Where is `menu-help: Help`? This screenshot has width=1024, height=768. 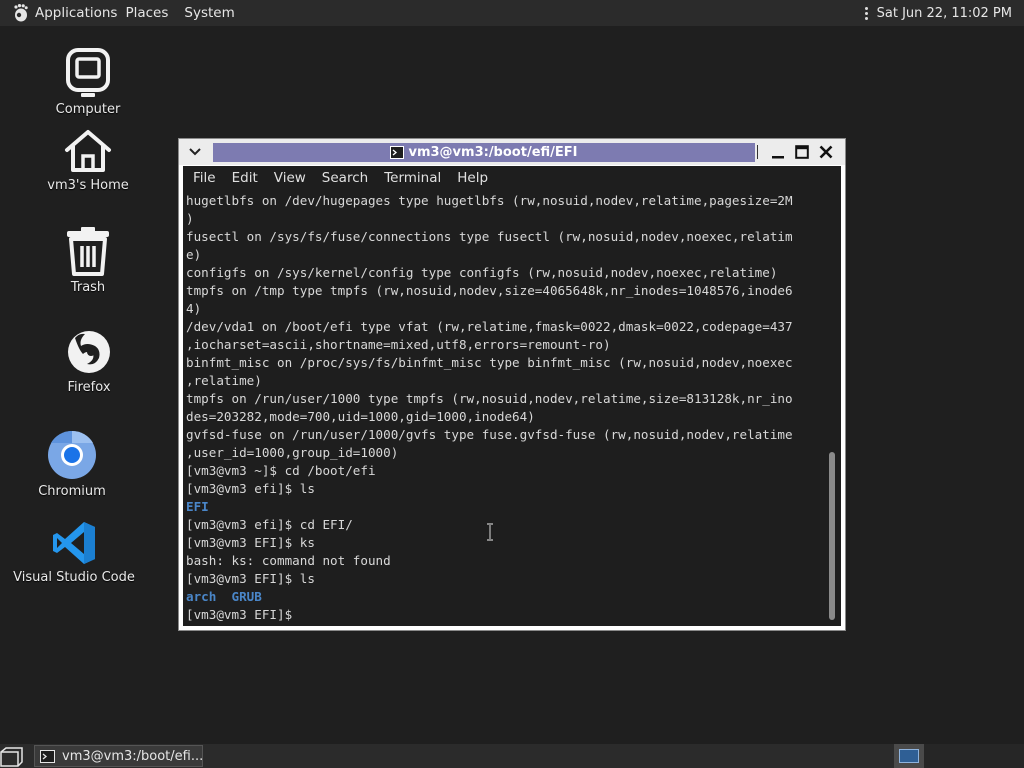 menu-help: Help is located at coordinates (472, 178).